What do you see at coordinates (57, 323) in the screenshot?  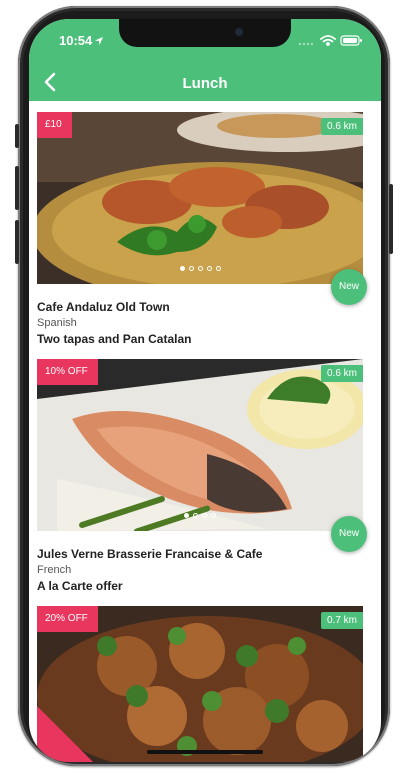 I see `restaurant-cuisine: Spanish` at bounding box center [57, 323].